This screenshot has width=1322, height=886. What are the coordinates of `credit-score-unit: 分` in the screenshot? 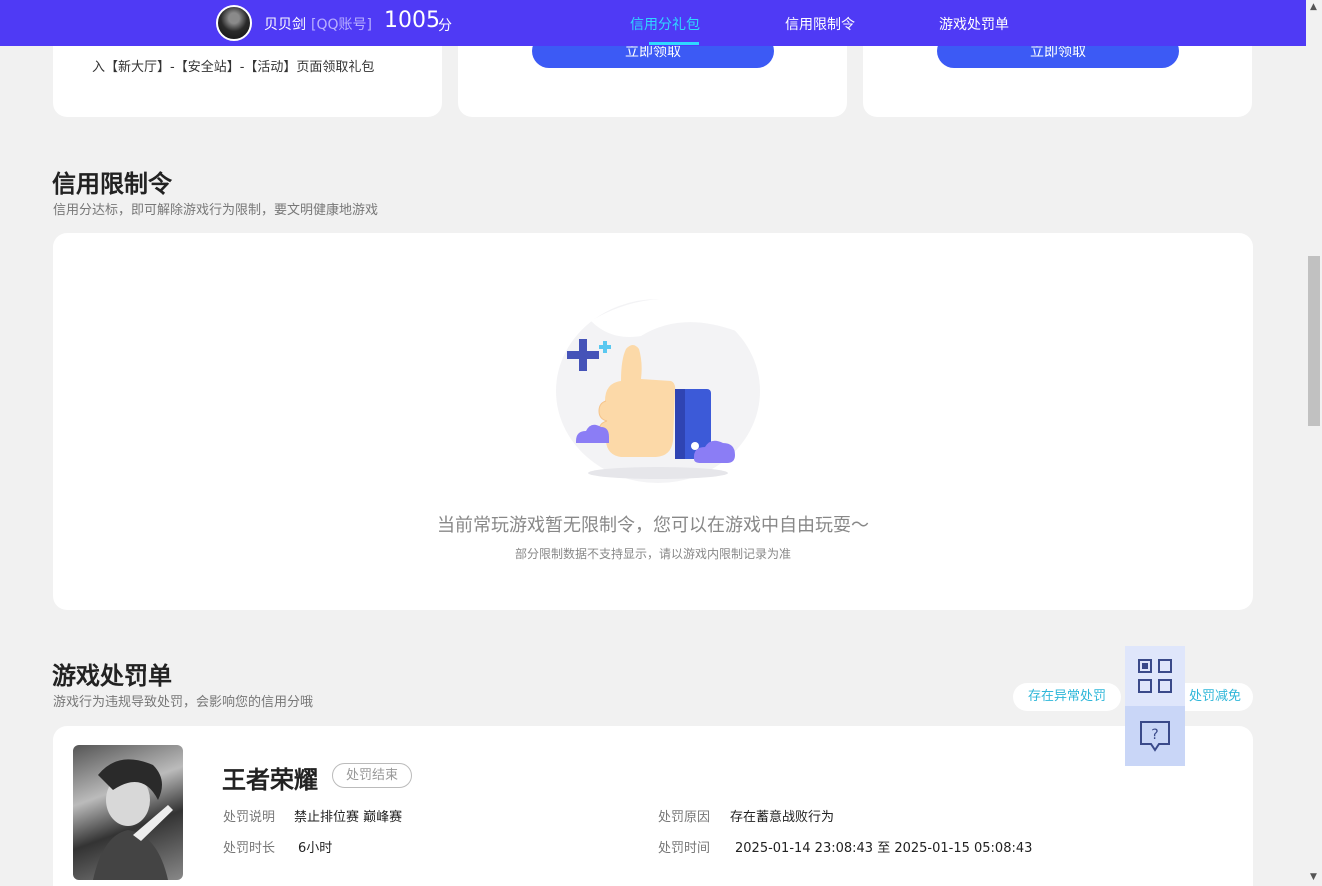 It's located at (445, 26).